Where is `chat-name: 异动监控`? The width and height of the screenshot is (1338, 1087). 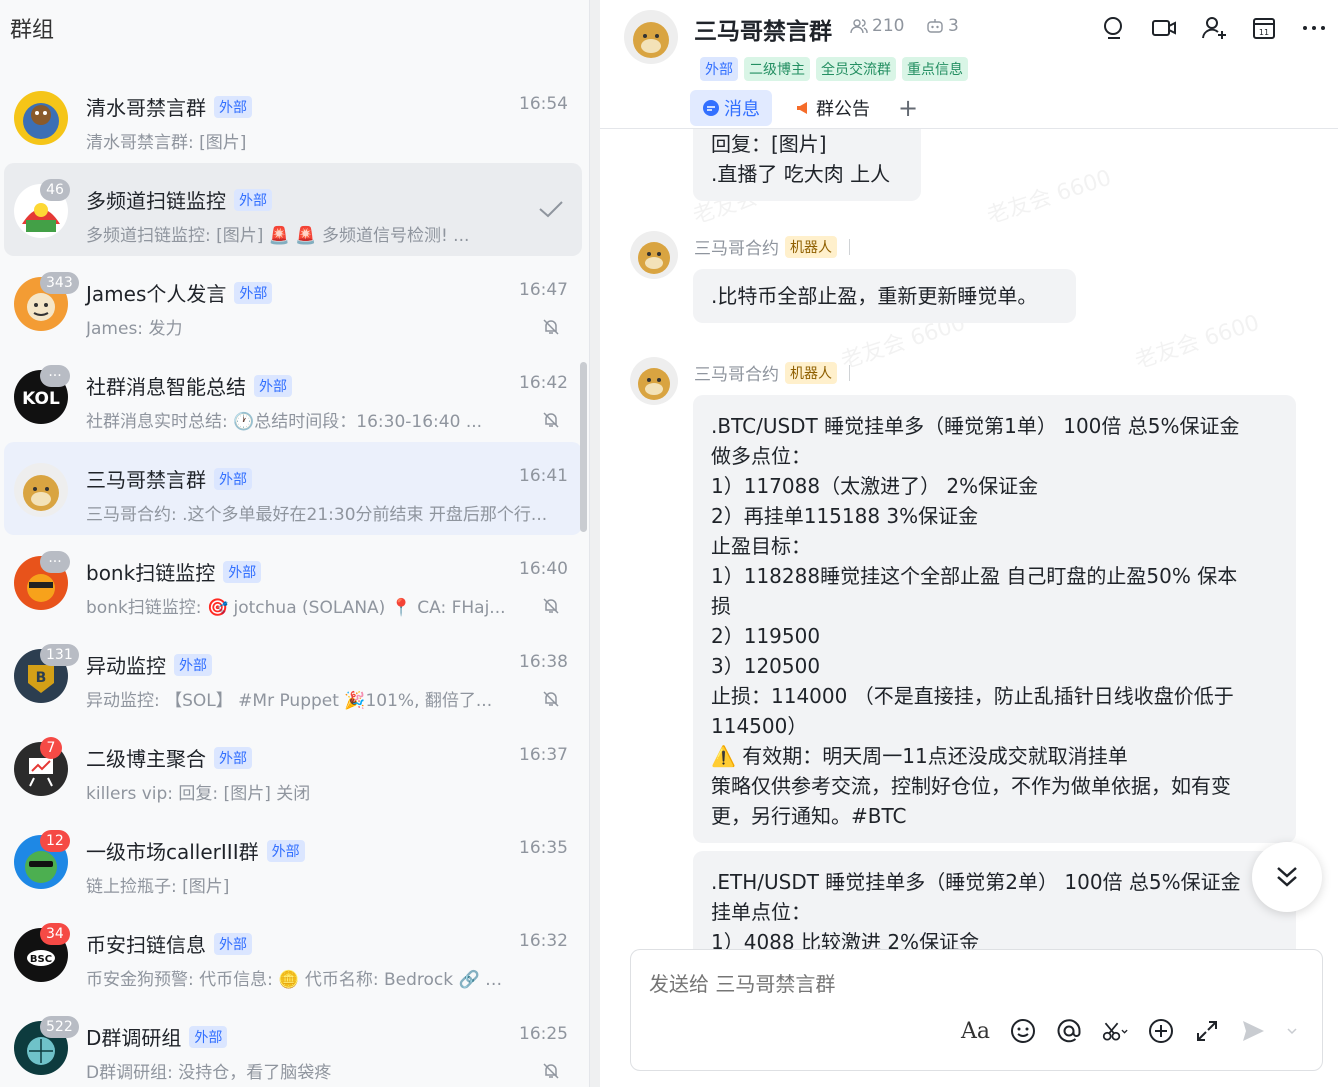
chat-name: 异动监控 is located at coordinates (126, 666).